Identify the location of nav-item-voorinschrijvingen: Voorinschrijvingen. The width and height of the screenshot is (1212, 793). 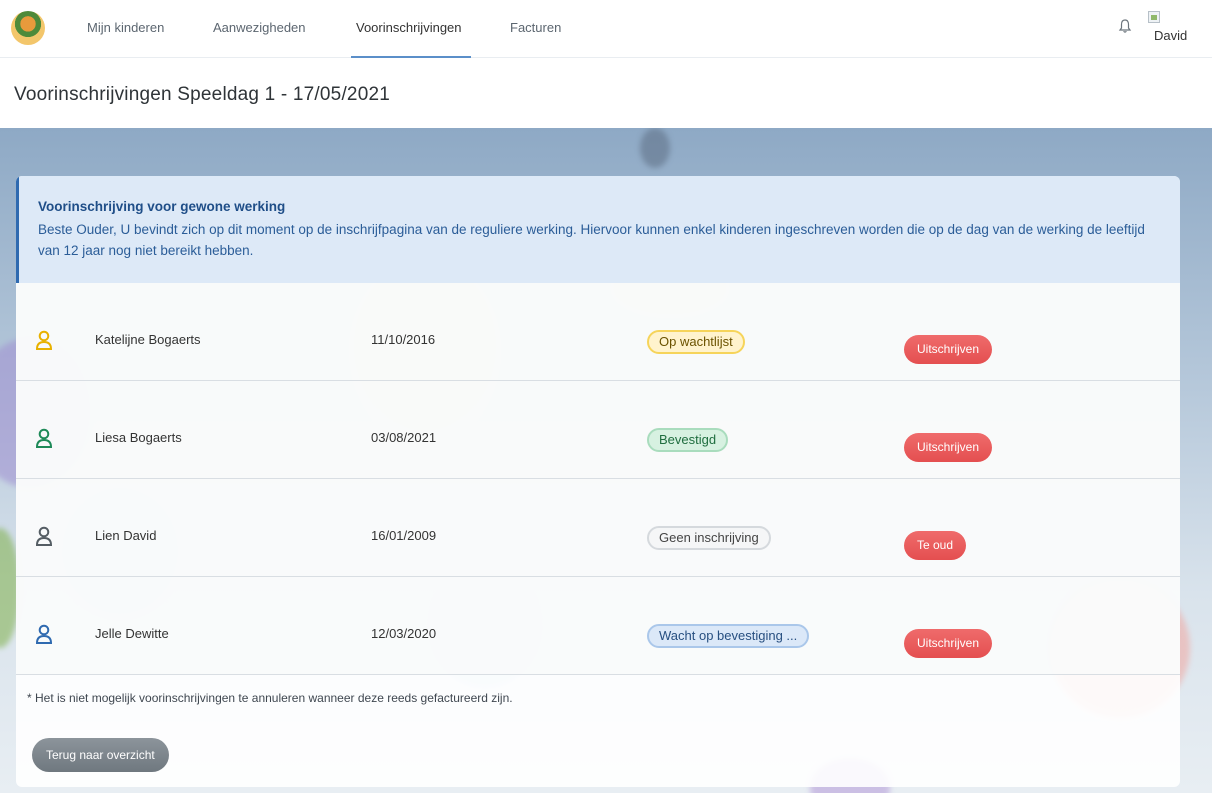
(409, 27).